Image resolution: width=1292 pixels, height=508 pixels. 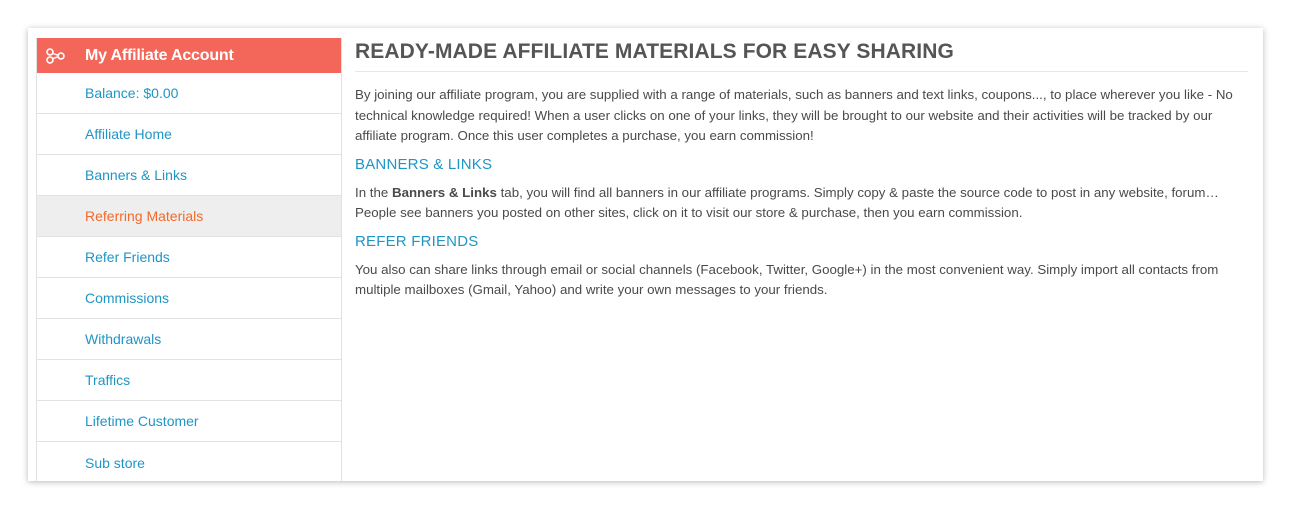 What do you see at coordinates (189, 421) in the screenshot?
I see `sidebar-item-lifetime-customer: Lifetime Customer` at bounding box center [189, 421].